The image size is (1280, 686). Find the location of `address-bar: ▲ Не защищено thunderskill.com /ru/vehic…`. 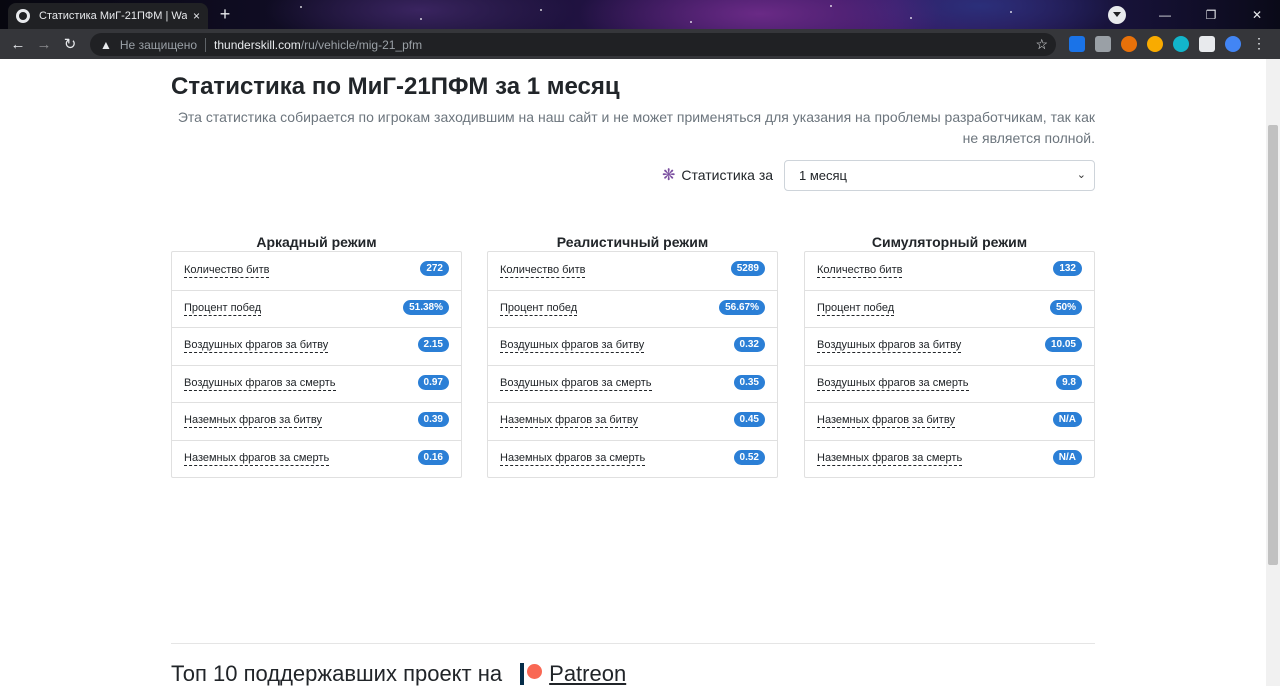

address-bar: ▲ Не защищено thunderskill.com /ru/vehic… is located at coordinates (573, 44).